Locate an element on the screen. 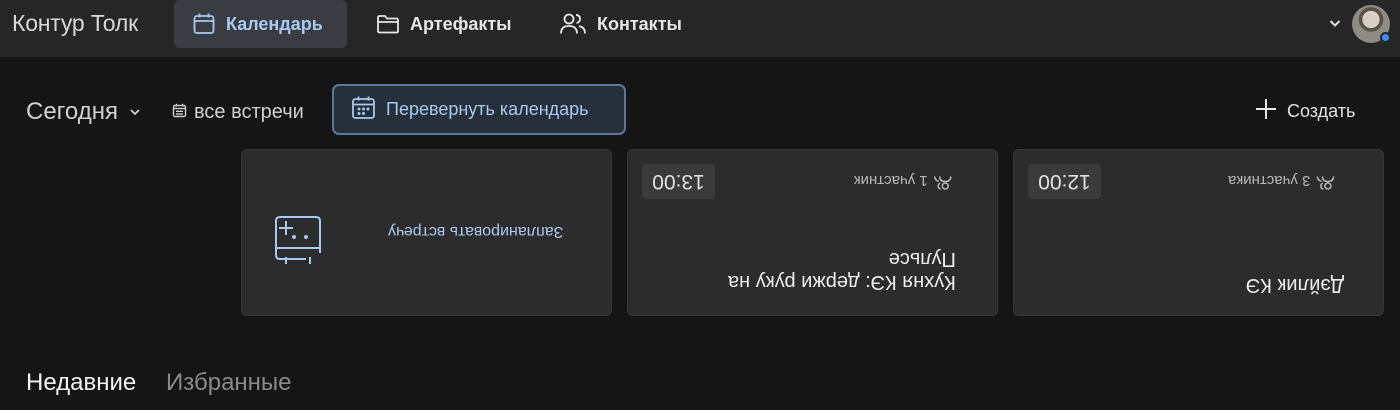 This screenshot has width=1400, height=410. calendar-grid-icon is located at coordinates (363, 110).